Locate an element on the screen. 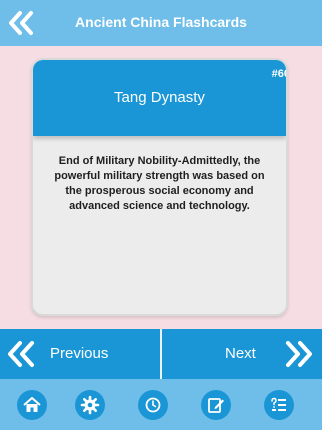 This screenshot has width=322, height=430. previous-label: Previous is located at coordinates (79, 353).